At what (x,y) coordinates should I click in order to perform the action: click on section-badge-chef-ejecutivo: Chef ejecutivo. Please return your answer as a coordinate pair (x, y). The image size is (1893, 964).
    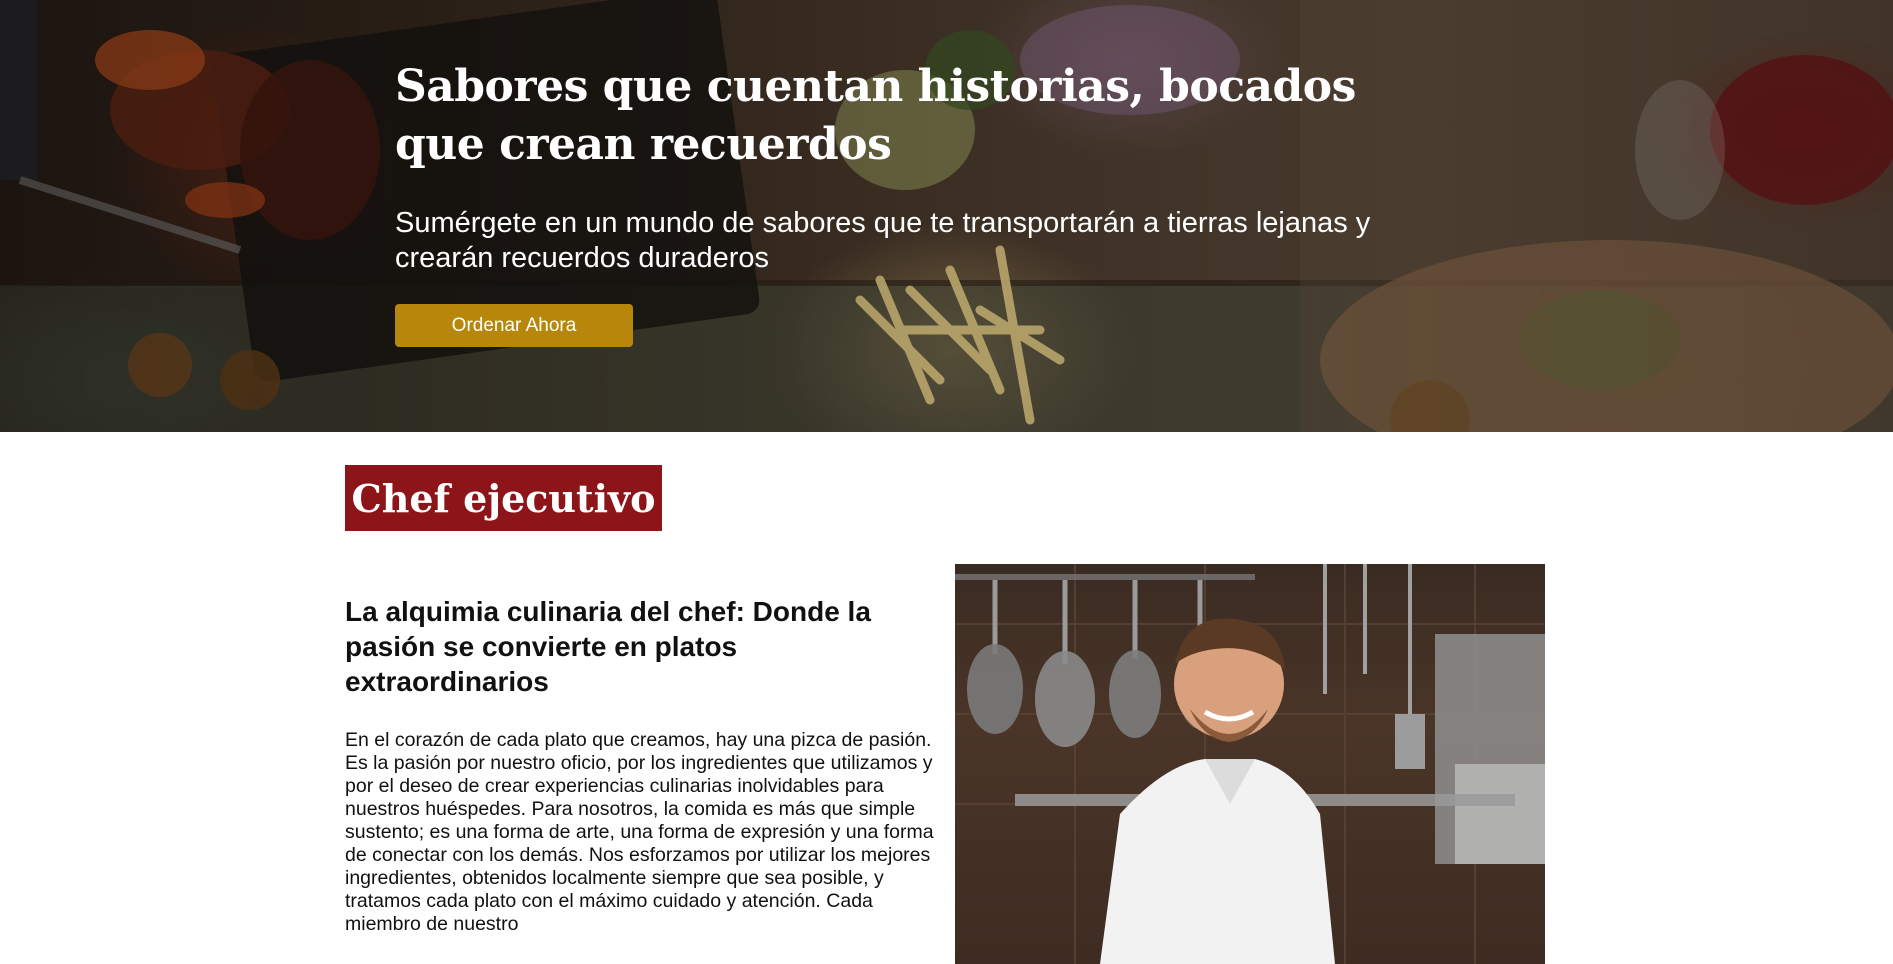
    Looking at the image, I should click on (503, 498).